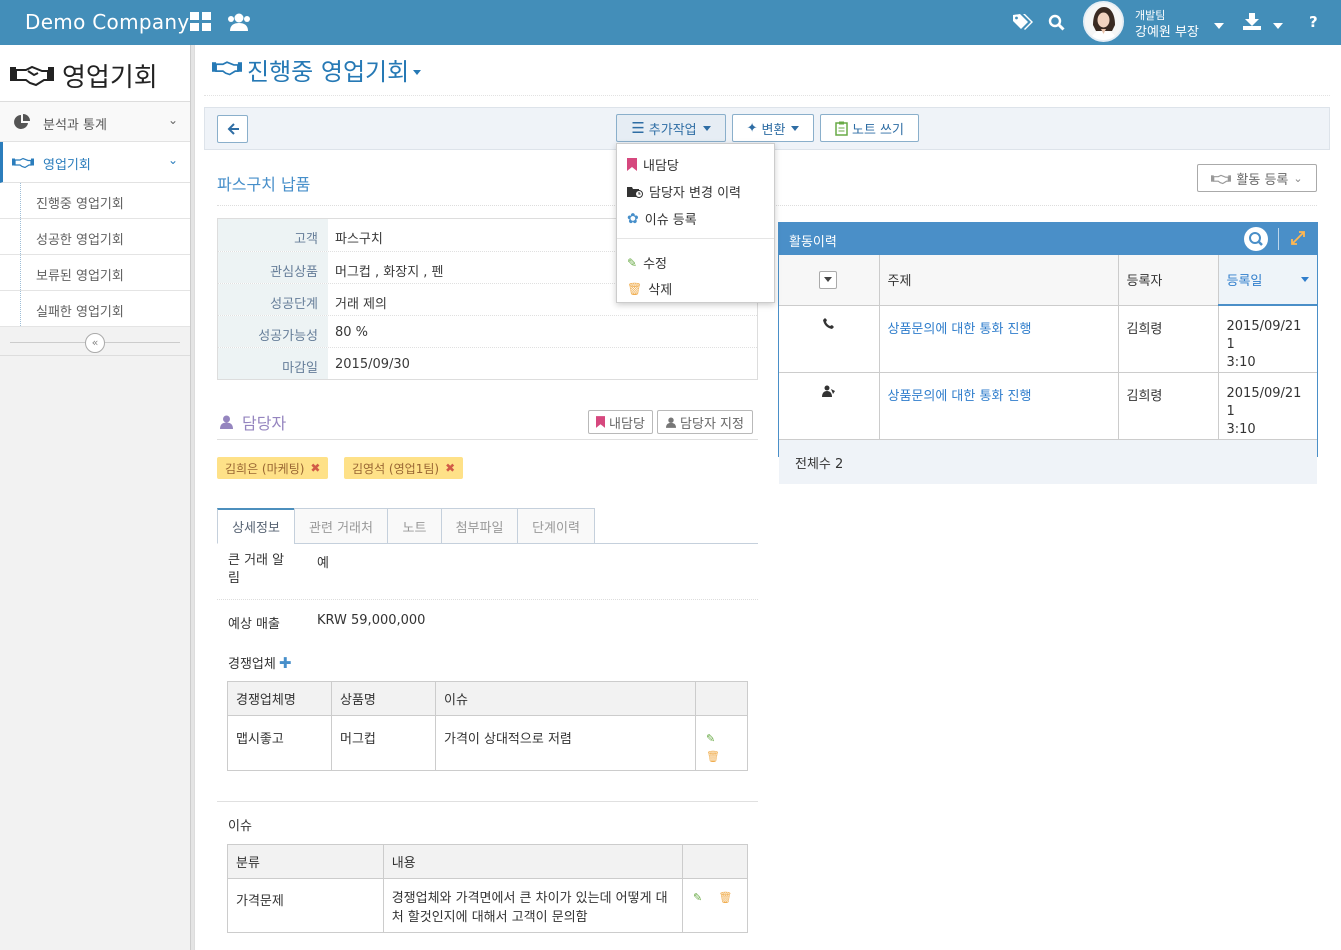 The width and height of the screenshot is (1341, 950). What do you see at coordinates (253, 422) in the screenshot?
I see `contacts-header: 담당자` at bounding box center [253, 422].